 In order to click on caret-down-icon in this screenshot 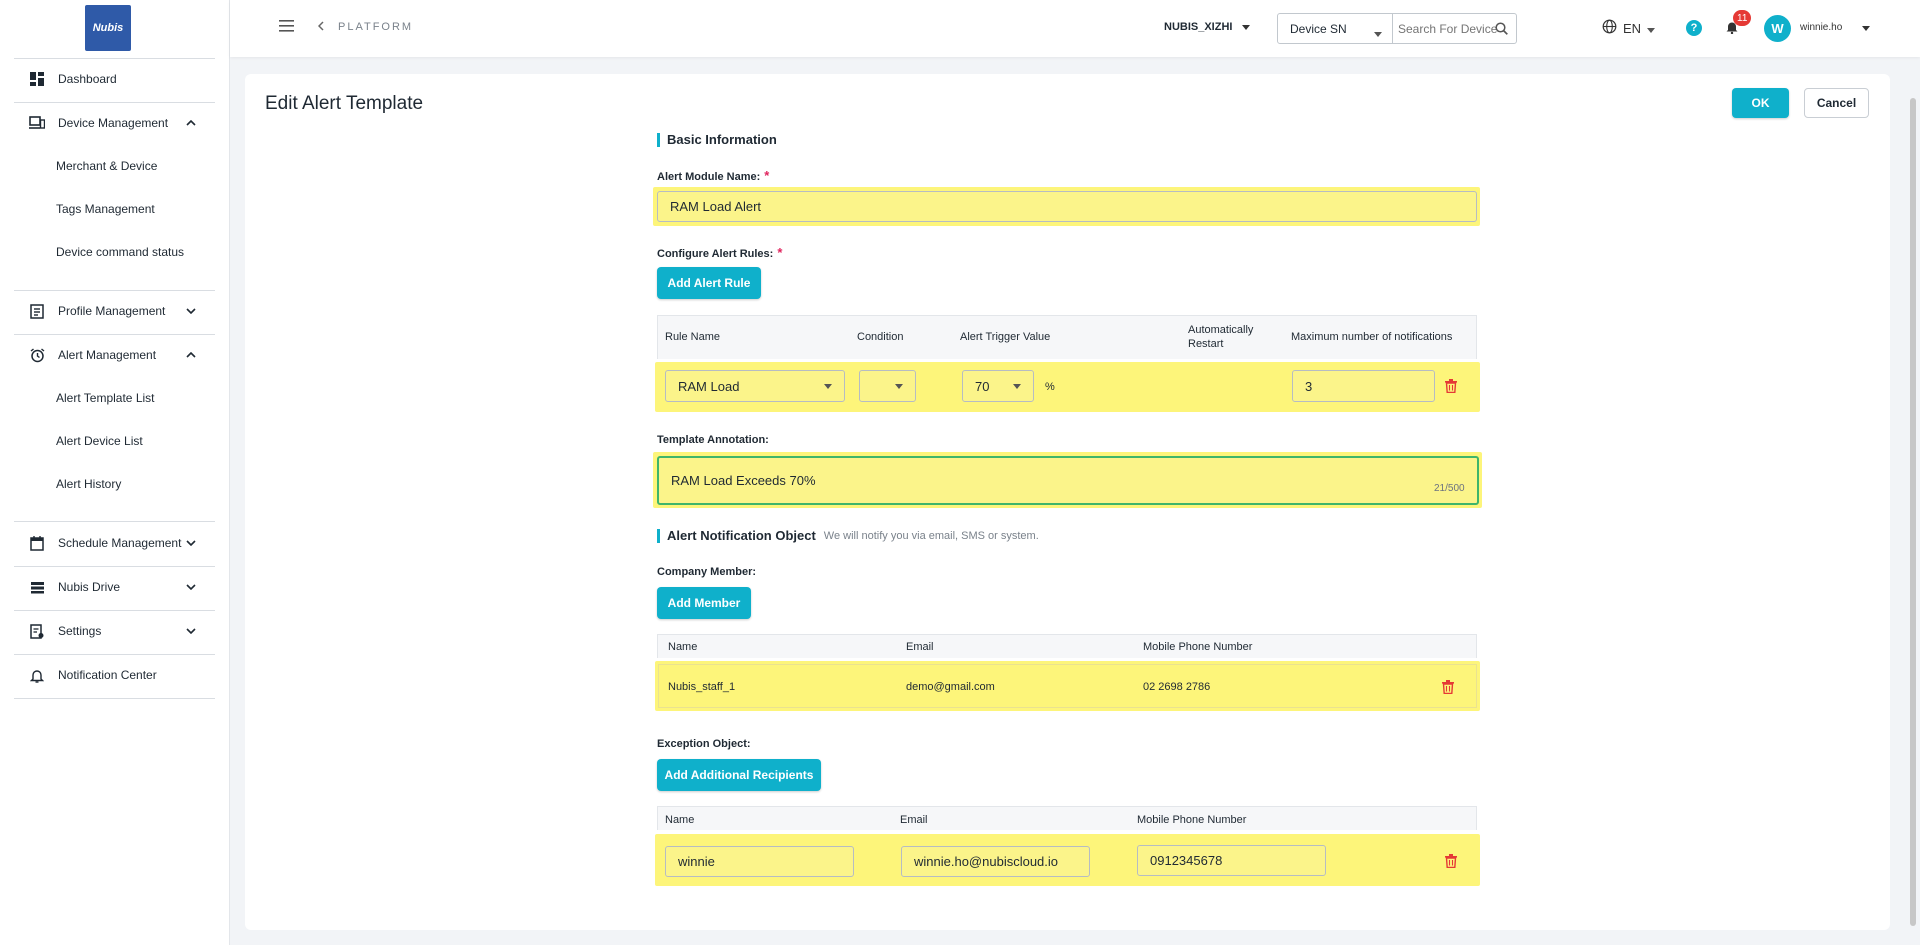, I will do `click(1866, 28)`.